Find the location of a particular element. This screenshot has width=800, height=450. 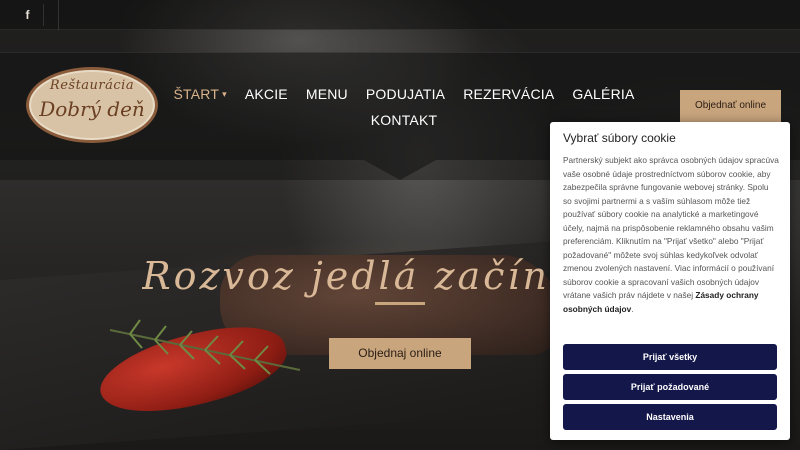

facebook-icon: f is located at coordinates (32, 15).